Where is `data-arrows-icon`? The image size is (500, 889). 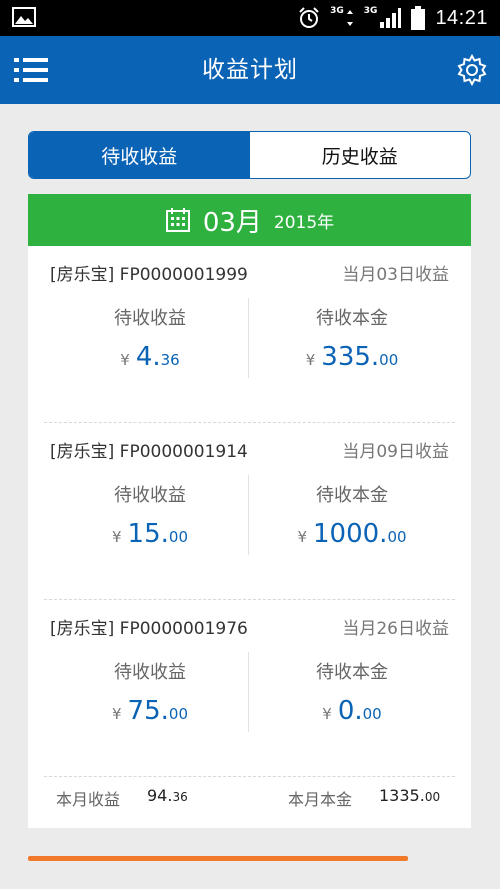
data-arrows-icon is located at coordinates (349, 18).